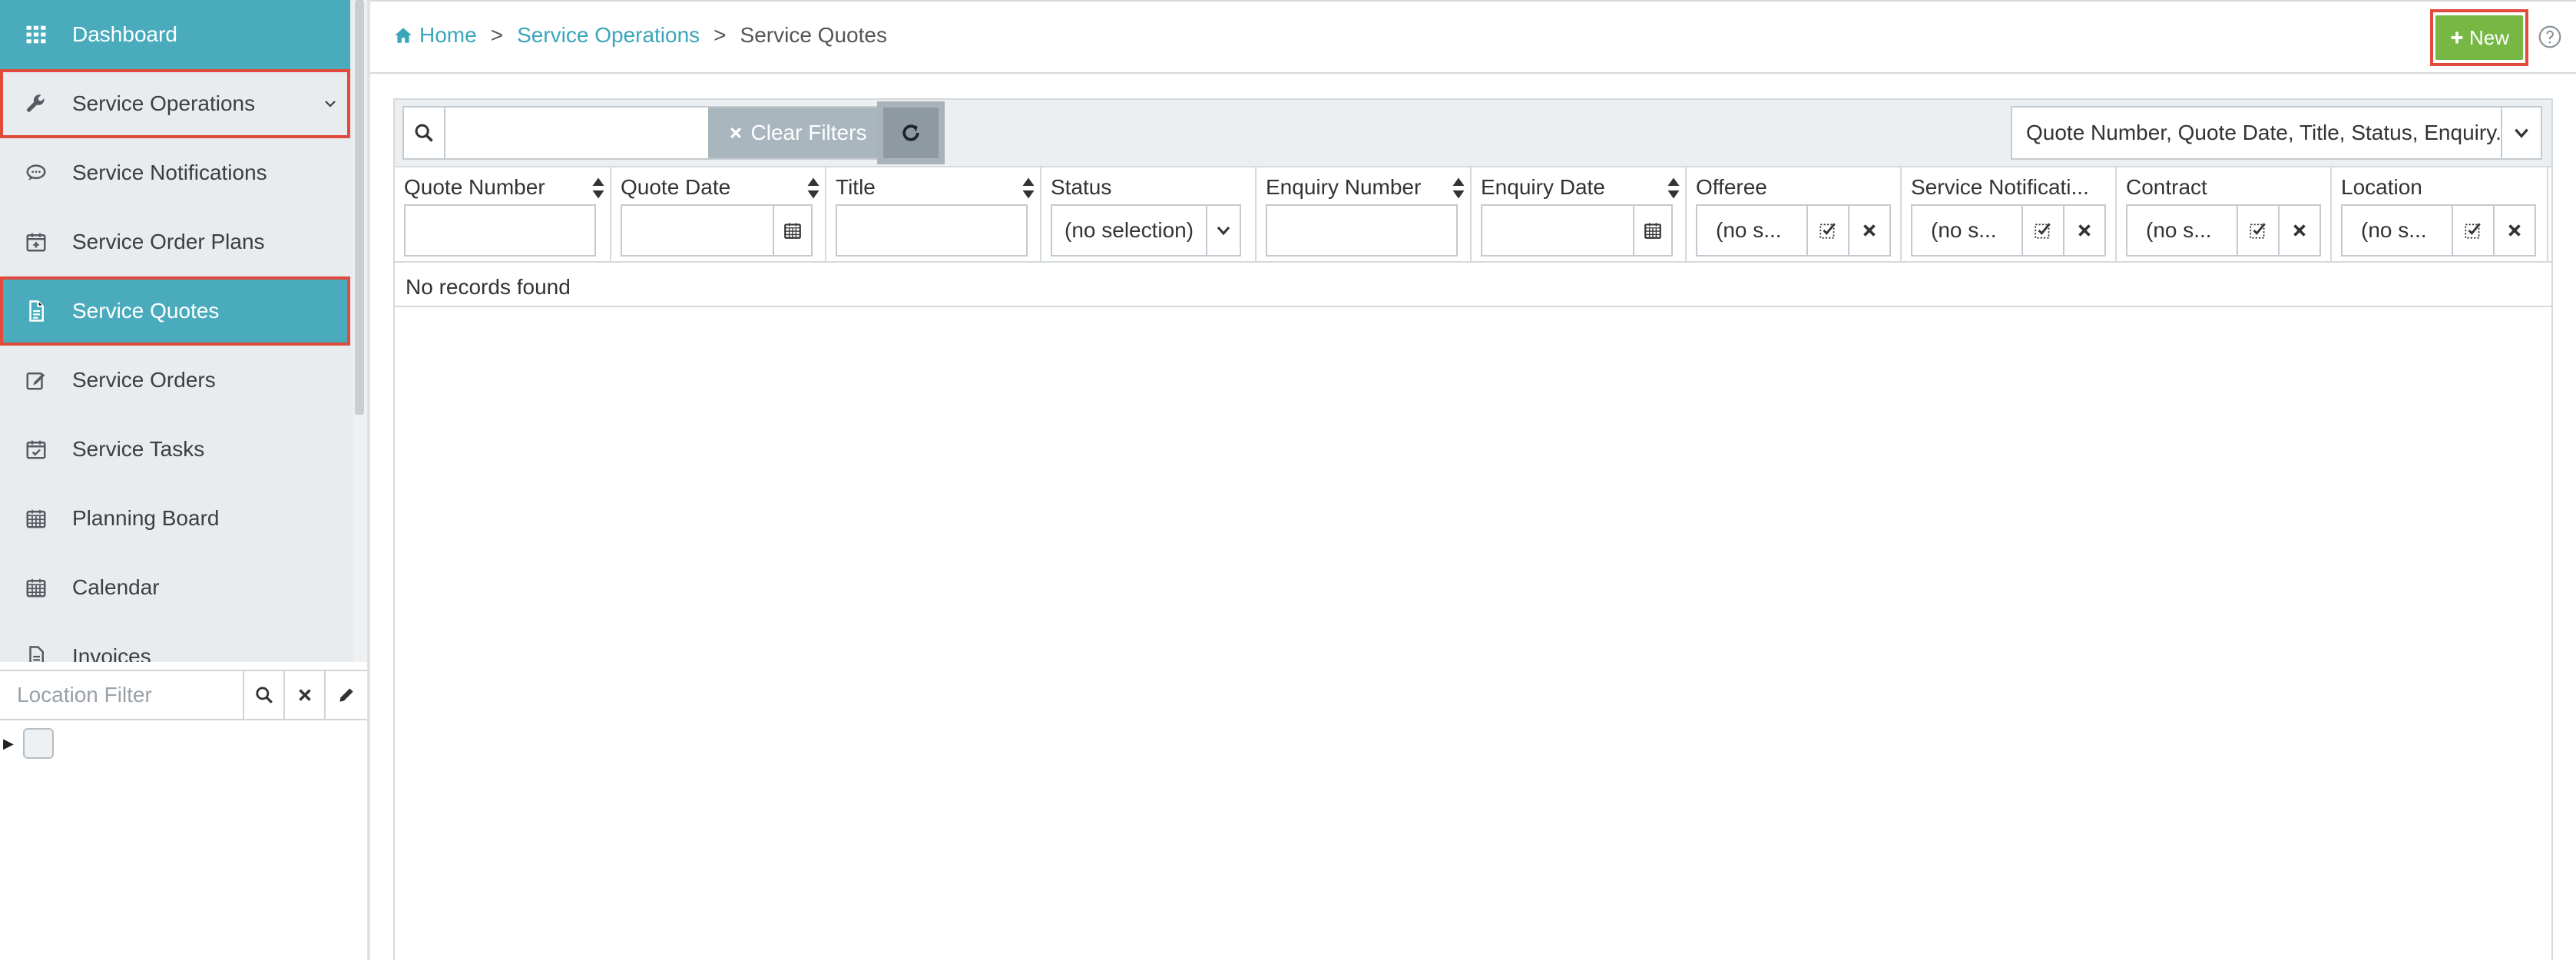 The height and width of the screenshot is (960, 2576). I want to click on home-icon, so click(403, 35).